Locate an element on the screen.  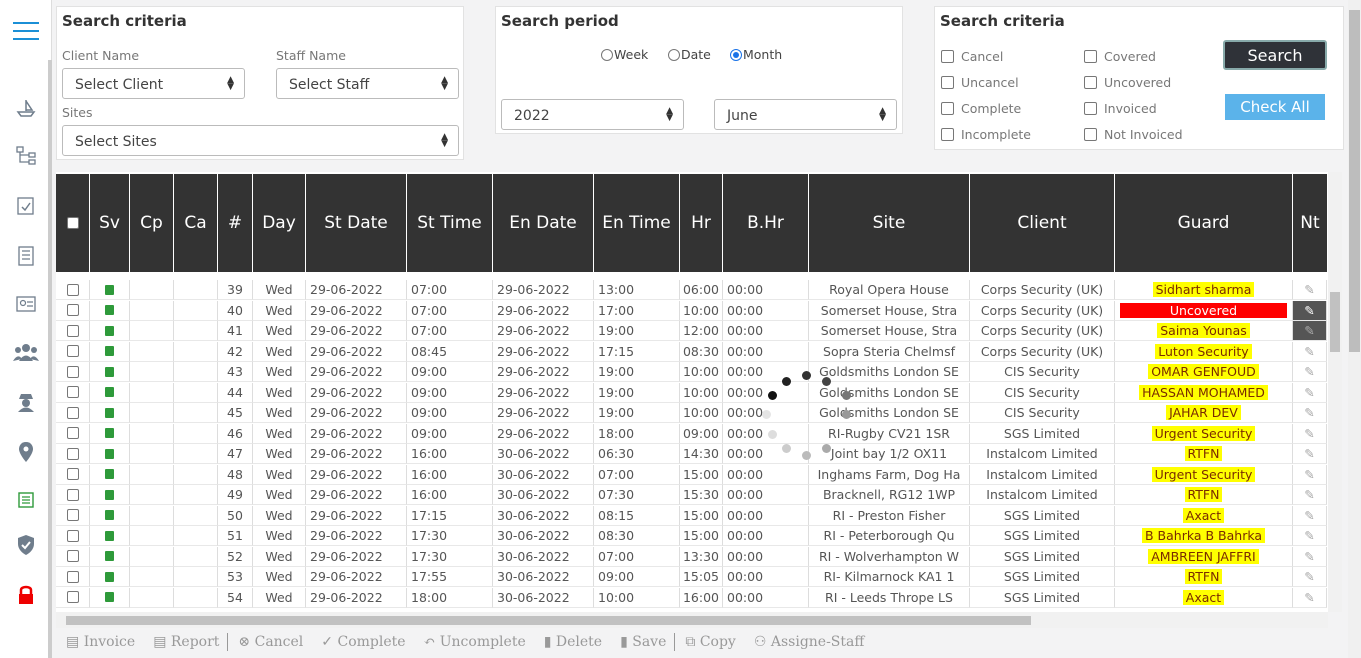
report-button: ▤ Report is located at coordinates (186, 642).